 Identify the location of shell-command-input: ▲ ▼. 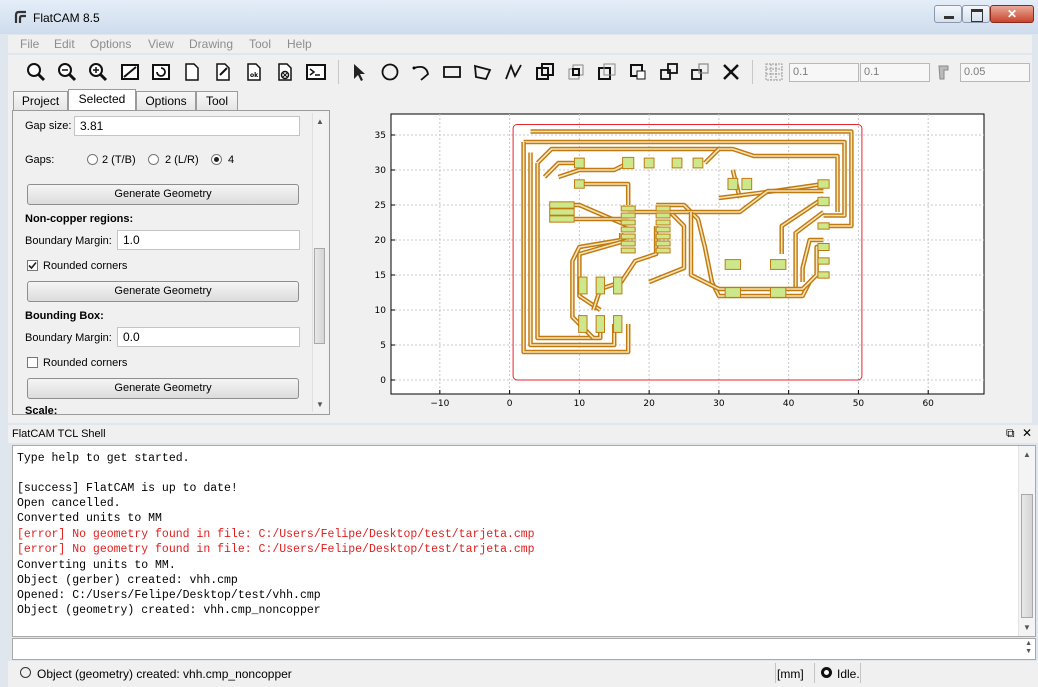
(524, 649).